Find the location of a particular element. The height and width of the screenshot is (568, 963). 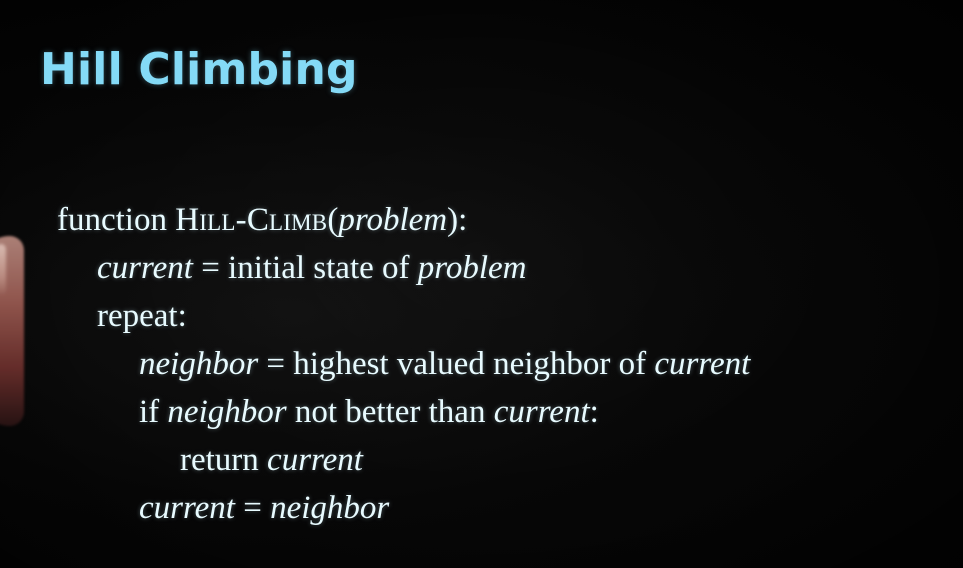

var-current-end: current is located at coordinates (702, 364).